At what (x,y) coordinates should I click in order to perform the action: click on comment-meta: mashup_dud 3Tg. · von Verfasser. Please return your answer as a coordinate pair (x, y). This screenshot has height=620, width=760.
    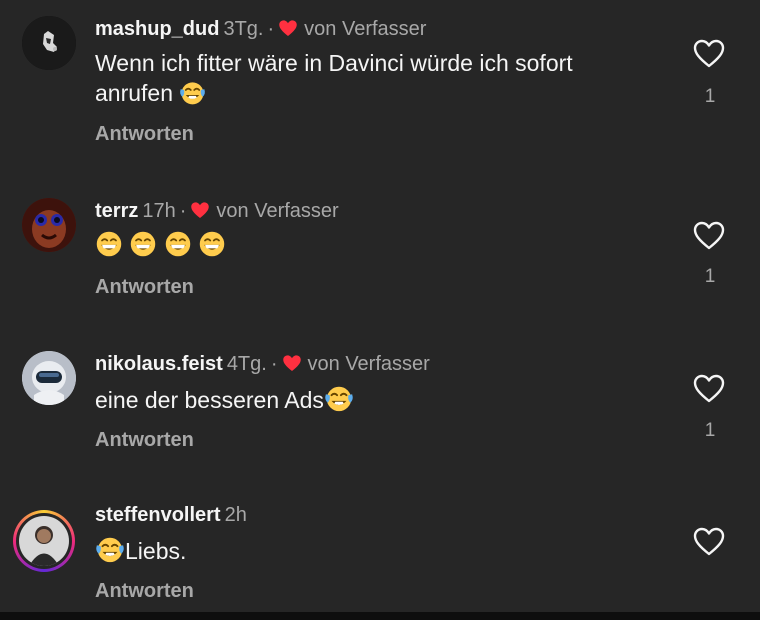
    Looking at the image, I should click on (260, 29).